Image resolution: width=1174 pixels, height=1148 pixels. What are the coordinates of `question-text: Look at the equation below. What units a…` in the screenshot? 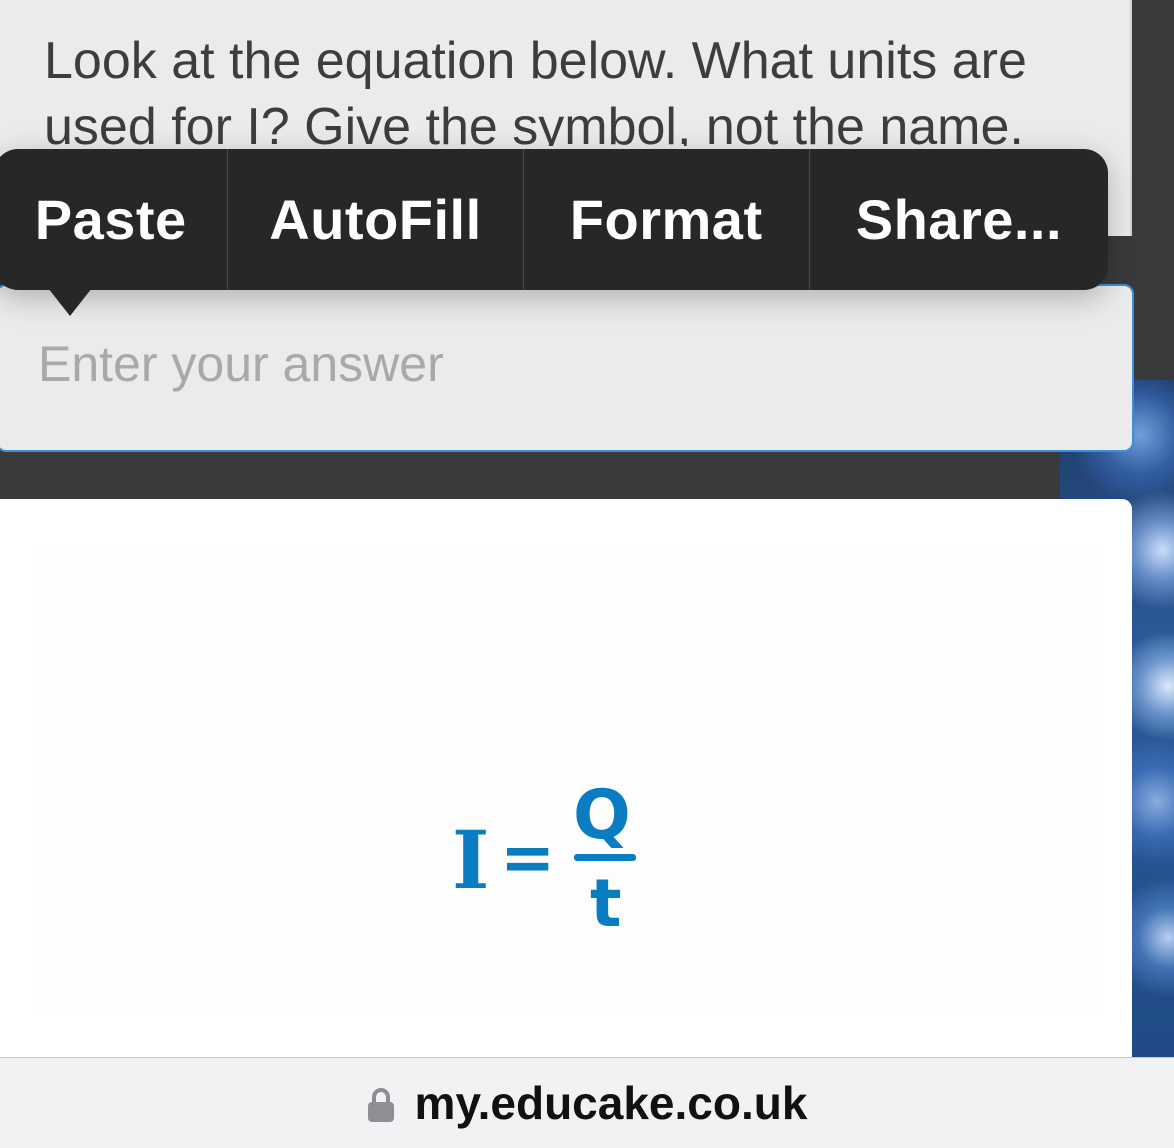 It's located at (535, 89).